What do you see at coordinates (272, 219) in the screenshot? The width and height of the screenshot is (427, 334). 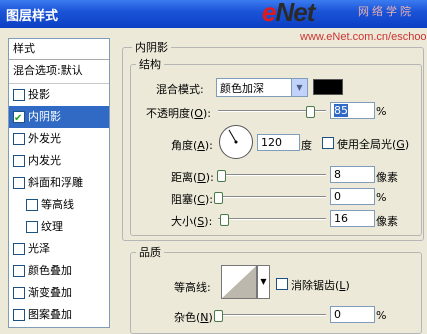 I see `size-slider` at bounding box center [272, 219].